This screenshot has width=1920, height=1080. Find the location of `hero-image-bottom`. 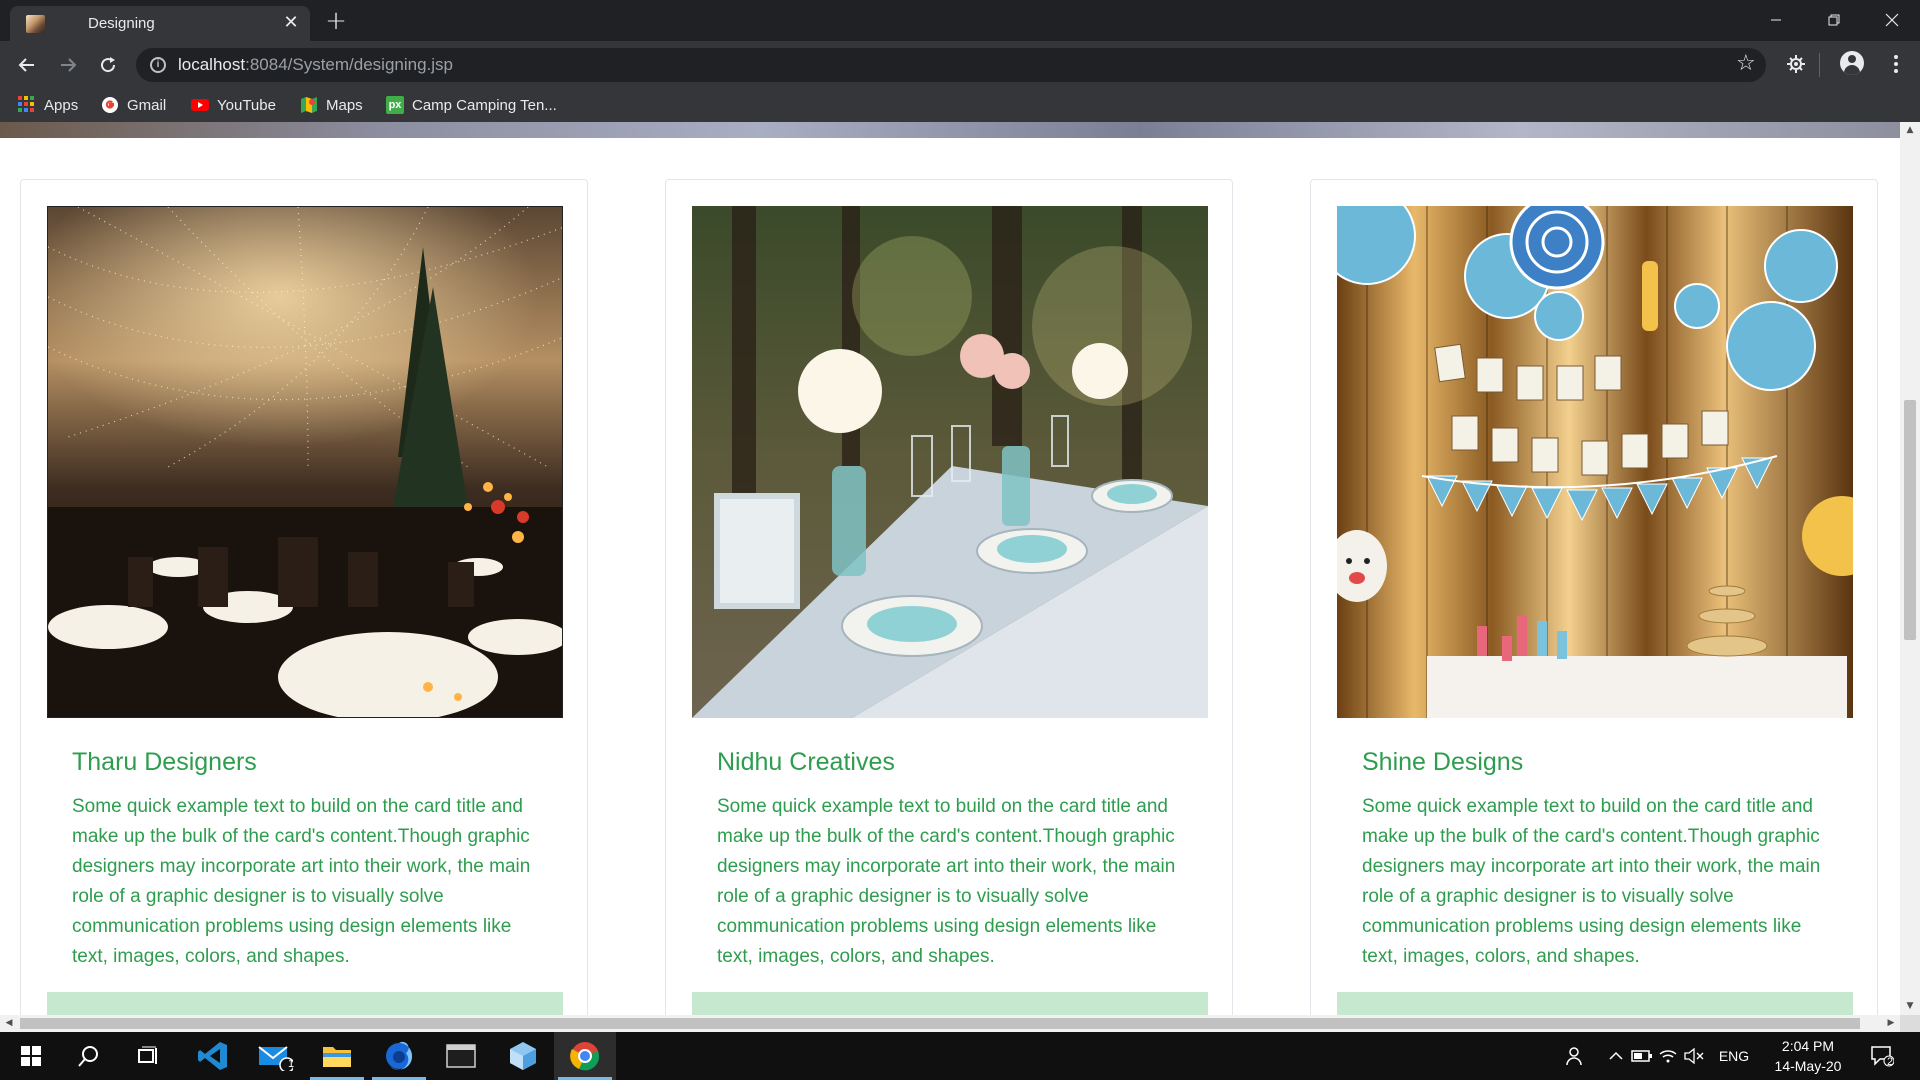

hero-image-bottom is located at coordinates (950, 130).